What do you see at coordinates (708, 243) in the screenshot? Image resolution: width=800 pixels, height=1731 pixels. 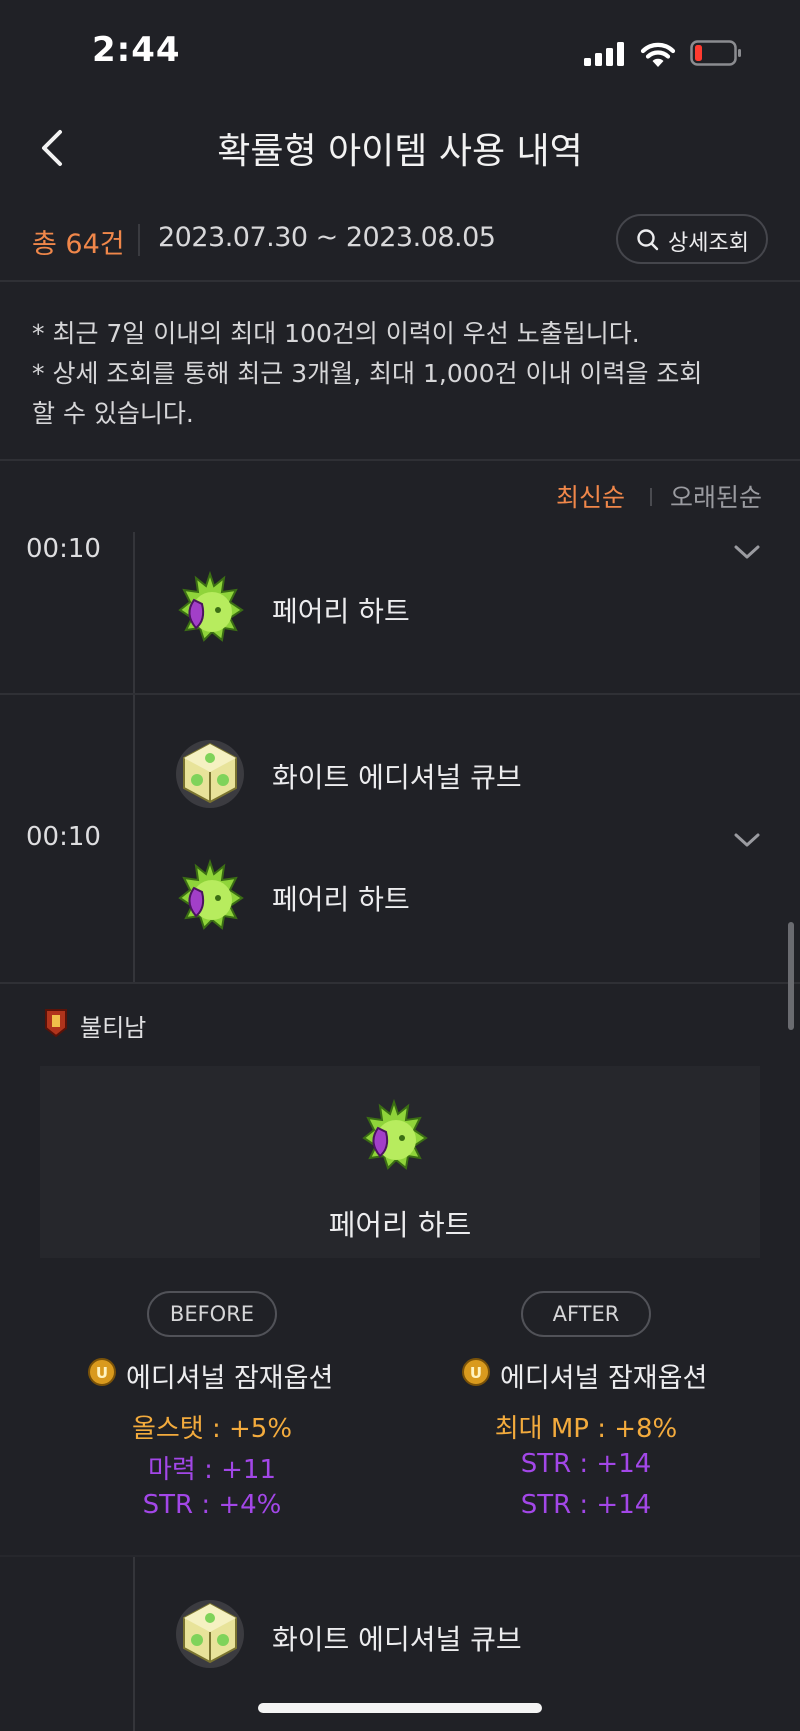 I see `detail-search-label: 상세조회` at bounding box center [708, 243].